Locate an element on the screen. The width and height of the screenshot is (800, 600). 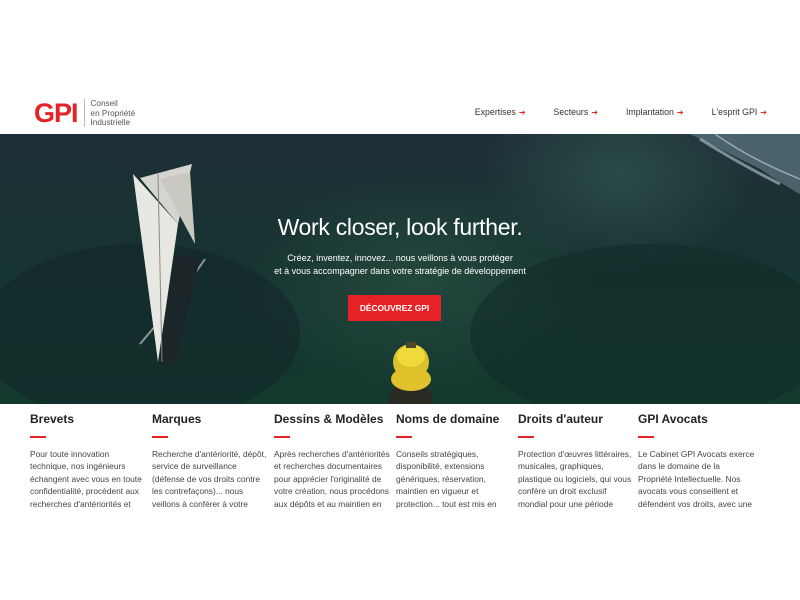
hero-title: Work closer, look further. is located at coordinates (400, 227).